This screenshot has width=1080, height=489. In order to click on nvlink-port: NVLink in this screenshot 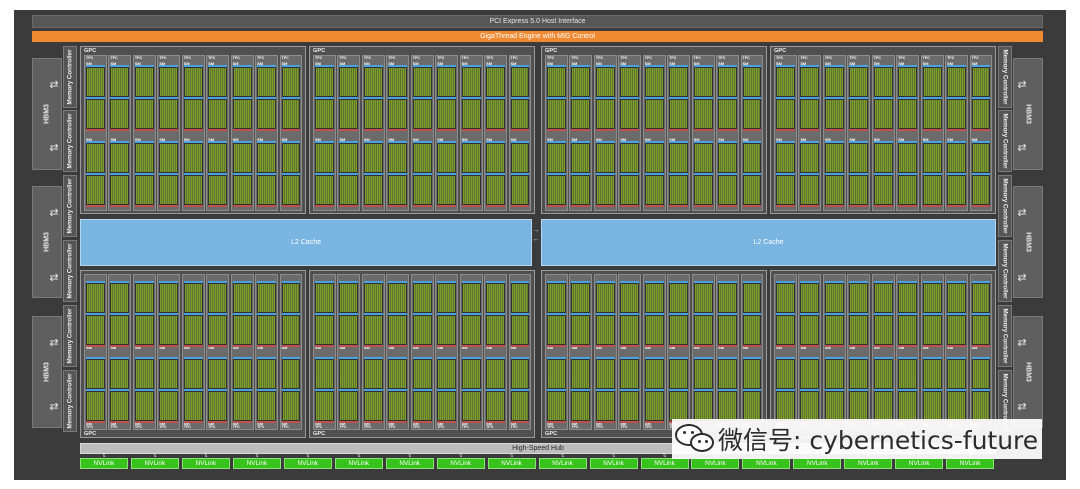, I will do `click(970, 463)`.